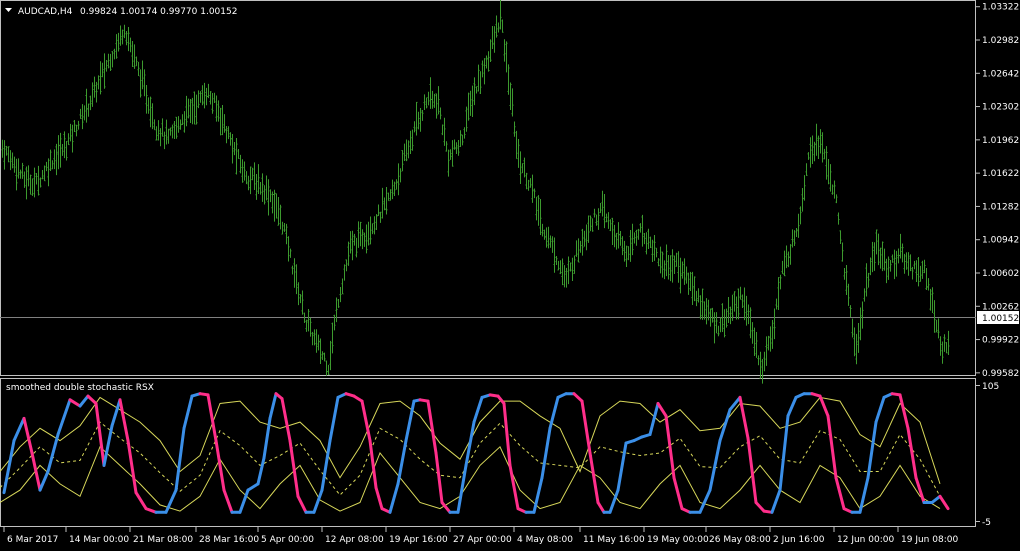 The height and width of the screenshot is (551, 1020). What do you see at coordinates (32, 540) in the screenshot?
I see `time-tick-label: 6 Mar 2017` at bounding box center [32, 540].